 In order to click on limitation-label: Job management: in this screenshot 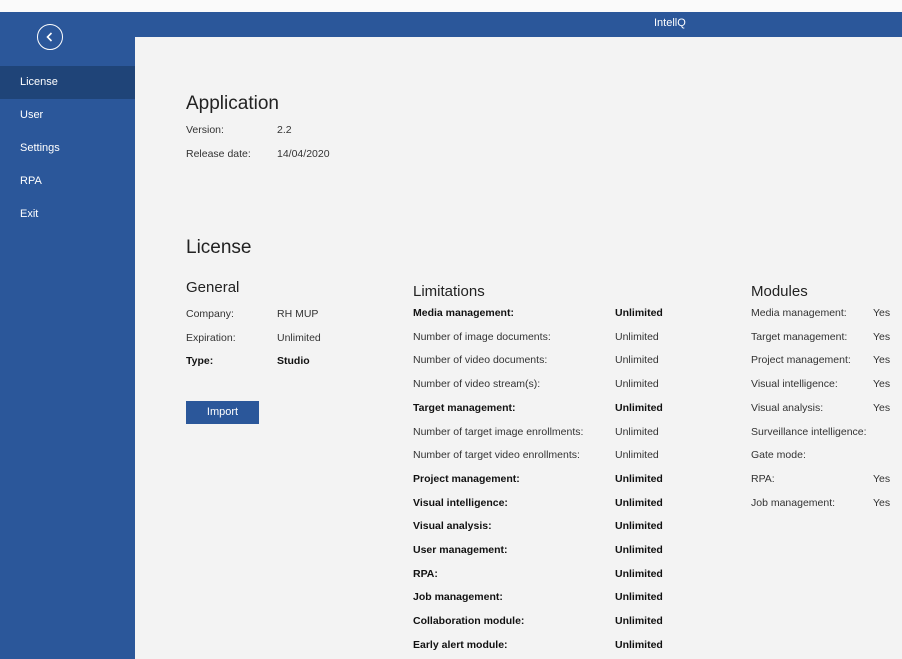, I will do `click(458, 597)`.